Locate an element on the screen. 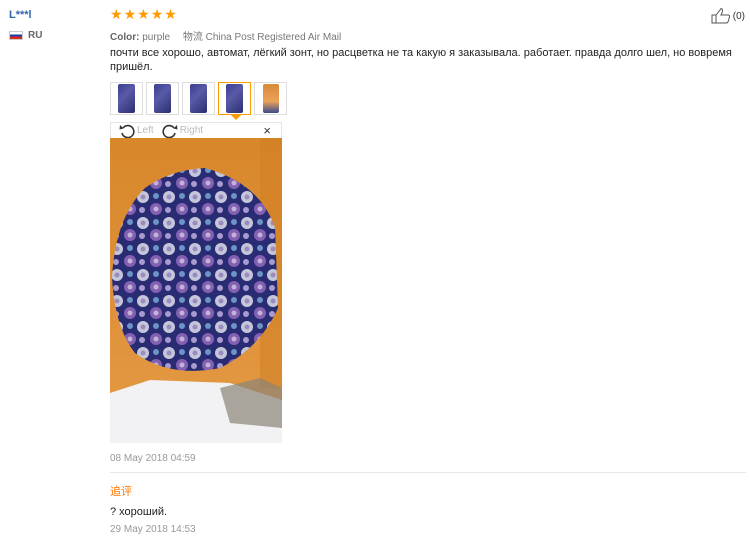 The image size is (750, 538). shipping-label: 物流 is located at coordinates (192, 37).